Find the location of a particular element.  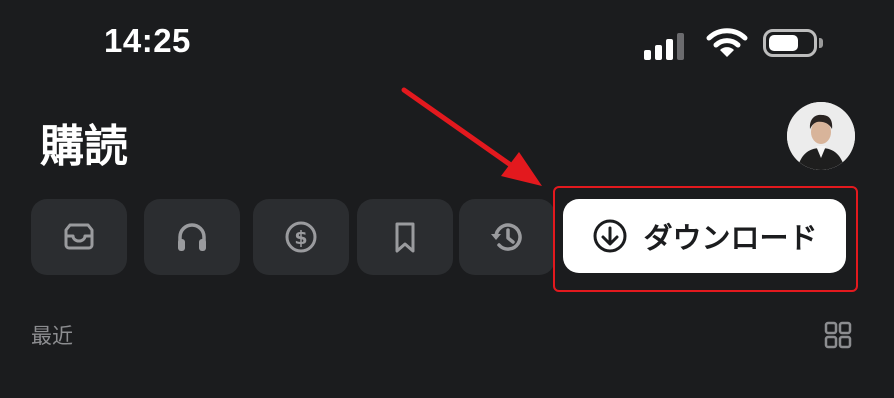

dollar-icon: $ is located at coordinates (301, 237).